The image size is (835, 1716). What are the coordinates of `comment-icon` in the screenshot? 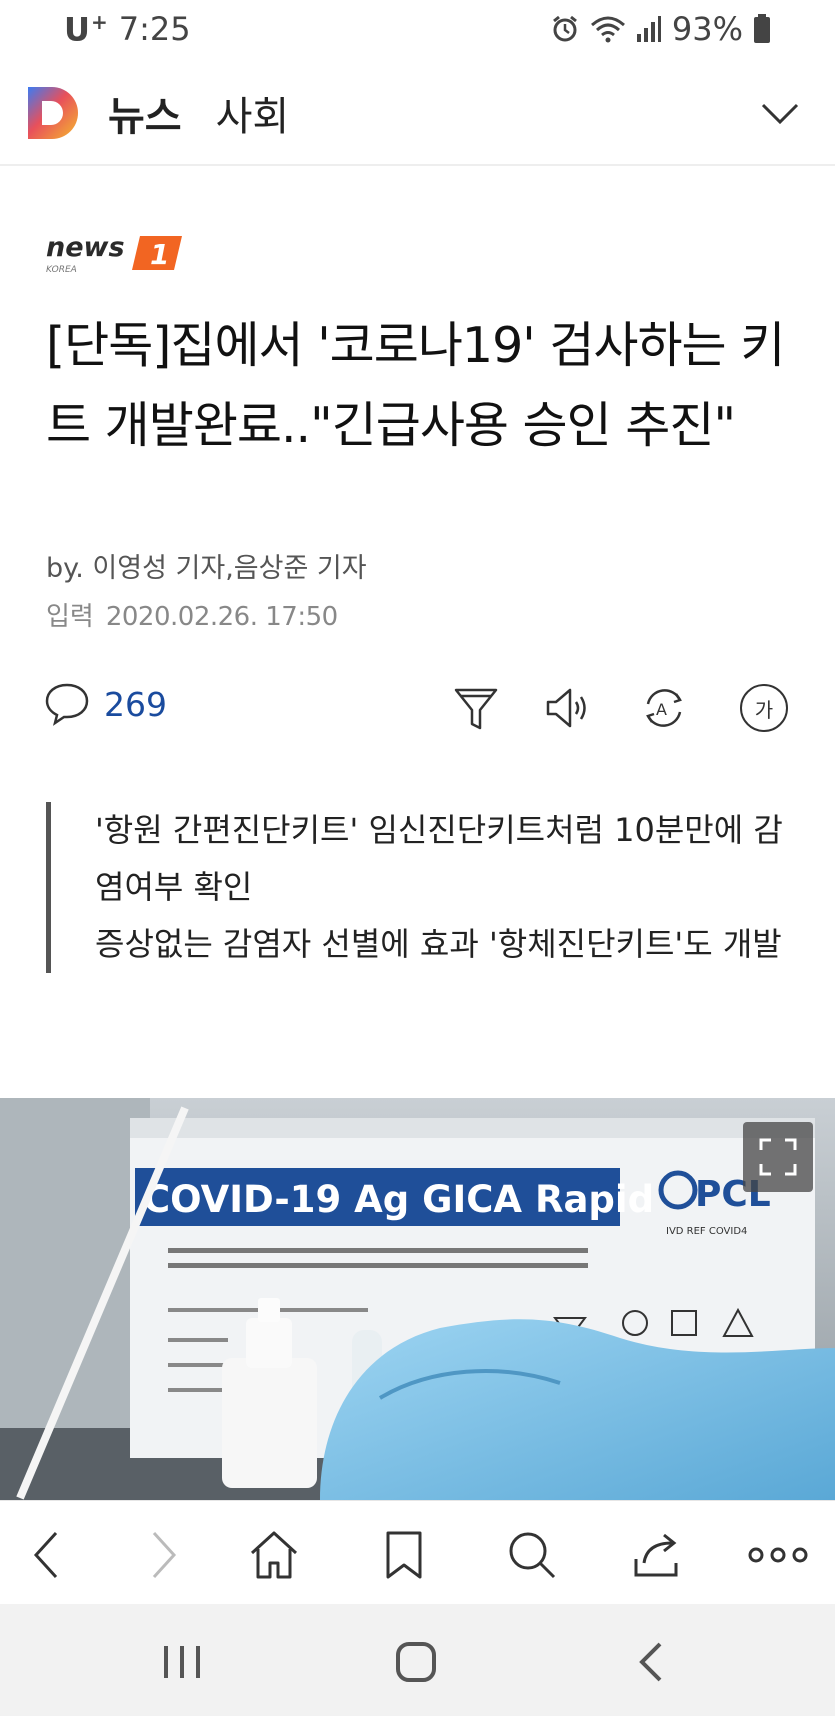 It's located at (67, 704).